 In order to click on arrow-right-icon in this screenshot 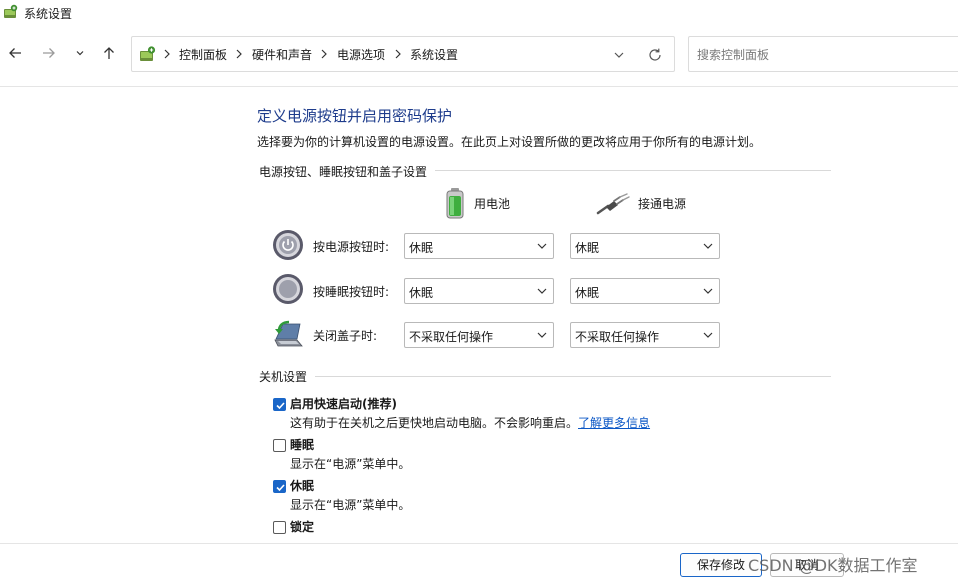, I will do `click(49, 53)`.